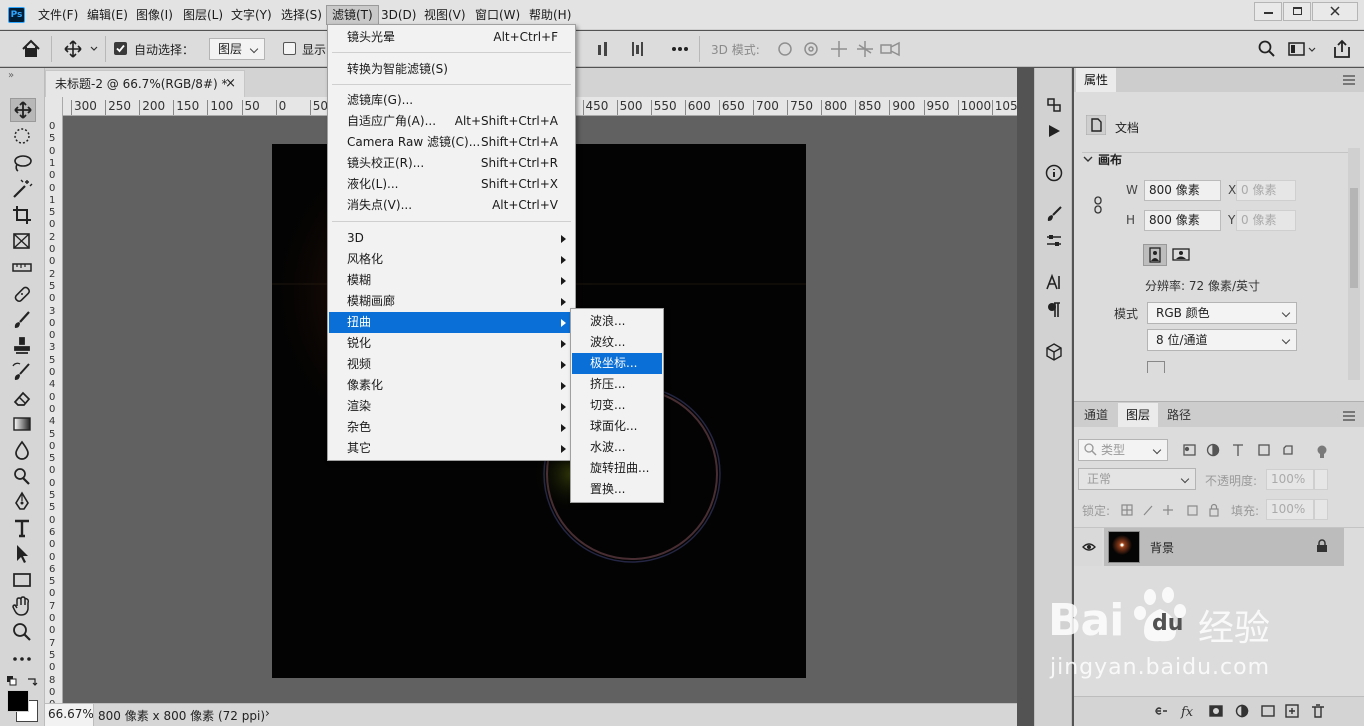  Describe the element at coordinates (451, 163) in the screenshot. I see `menu-item-lens-correction: 镜头校正(R)... Shift+Ctrl+R` at that location.